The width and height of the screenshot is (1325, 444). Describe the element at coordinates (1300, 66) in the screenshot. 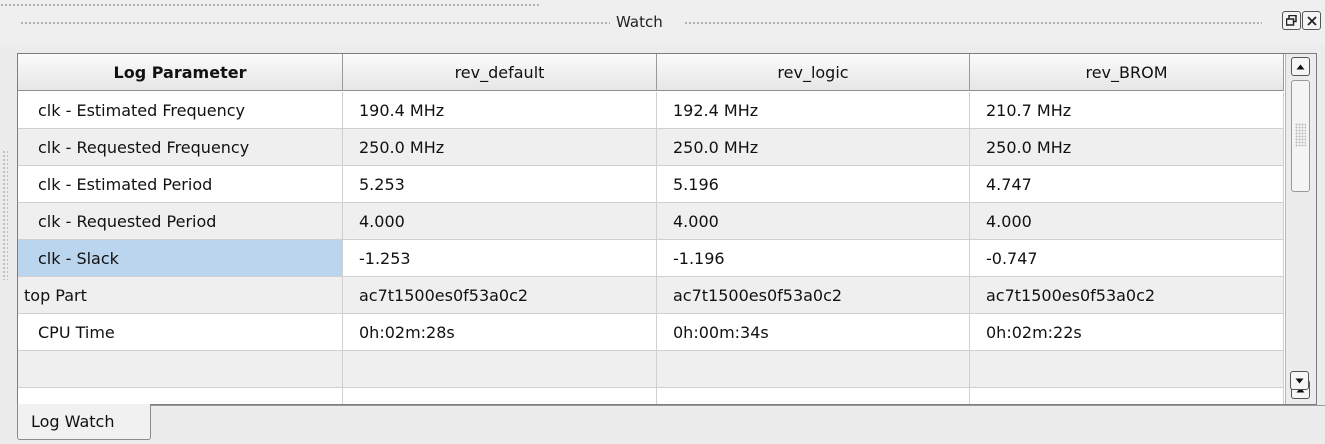

I see `scroll-up-icon` at that location.